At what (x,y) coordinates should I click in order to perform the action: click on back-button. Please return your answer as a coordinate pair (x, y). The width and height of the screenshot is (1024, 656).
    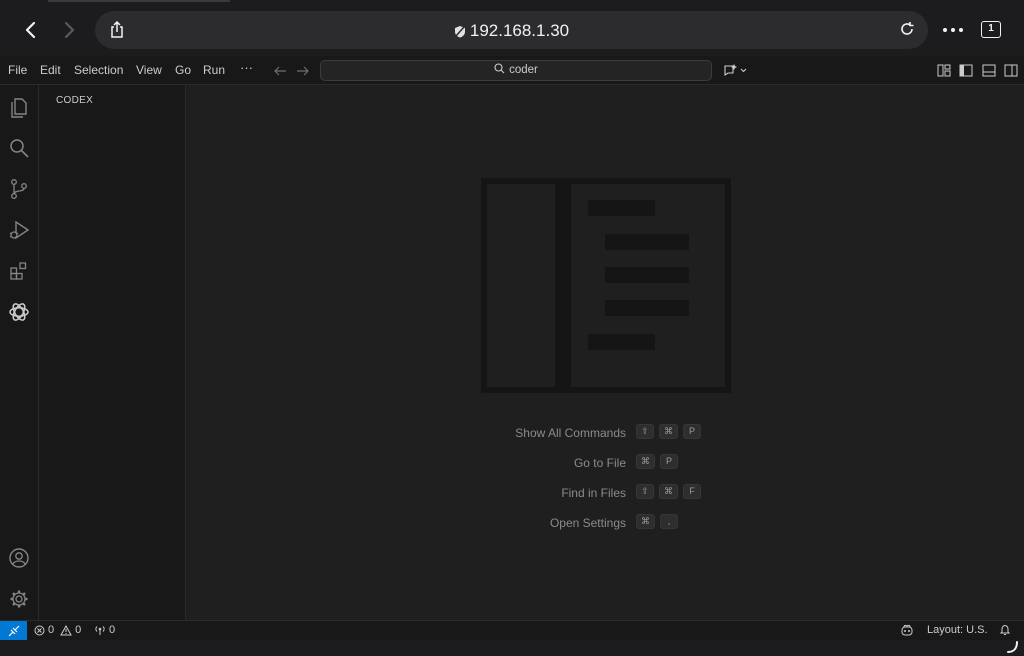
    Looking at the image, I should click on (31, 30).